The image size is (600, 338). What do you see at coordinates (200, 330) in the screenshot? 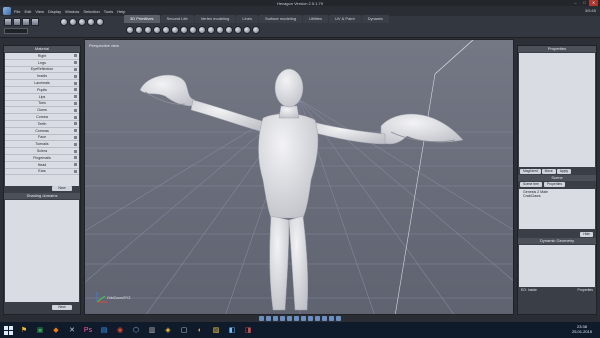
I see `taskbar-app-icon: ◐` at bounding box center [200, 330].